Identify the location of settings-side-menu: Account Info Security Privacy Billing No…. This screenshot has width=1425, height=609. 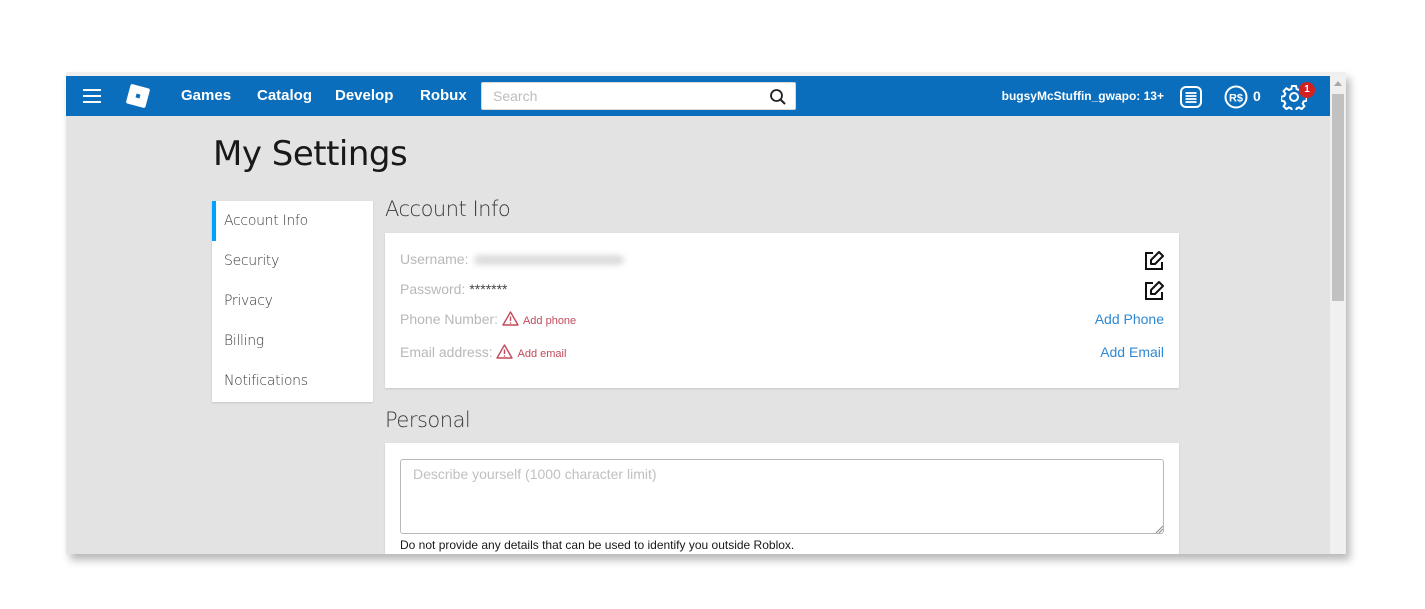
(292, 301).